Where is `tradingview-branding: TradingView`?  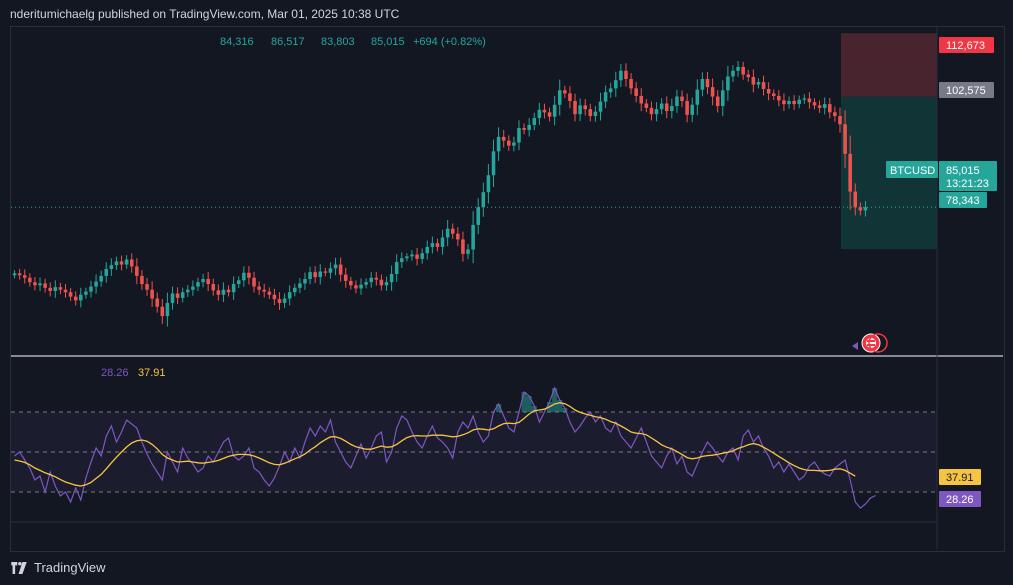 tradingview-branding: TradingView is located at coordinates (58, 567).